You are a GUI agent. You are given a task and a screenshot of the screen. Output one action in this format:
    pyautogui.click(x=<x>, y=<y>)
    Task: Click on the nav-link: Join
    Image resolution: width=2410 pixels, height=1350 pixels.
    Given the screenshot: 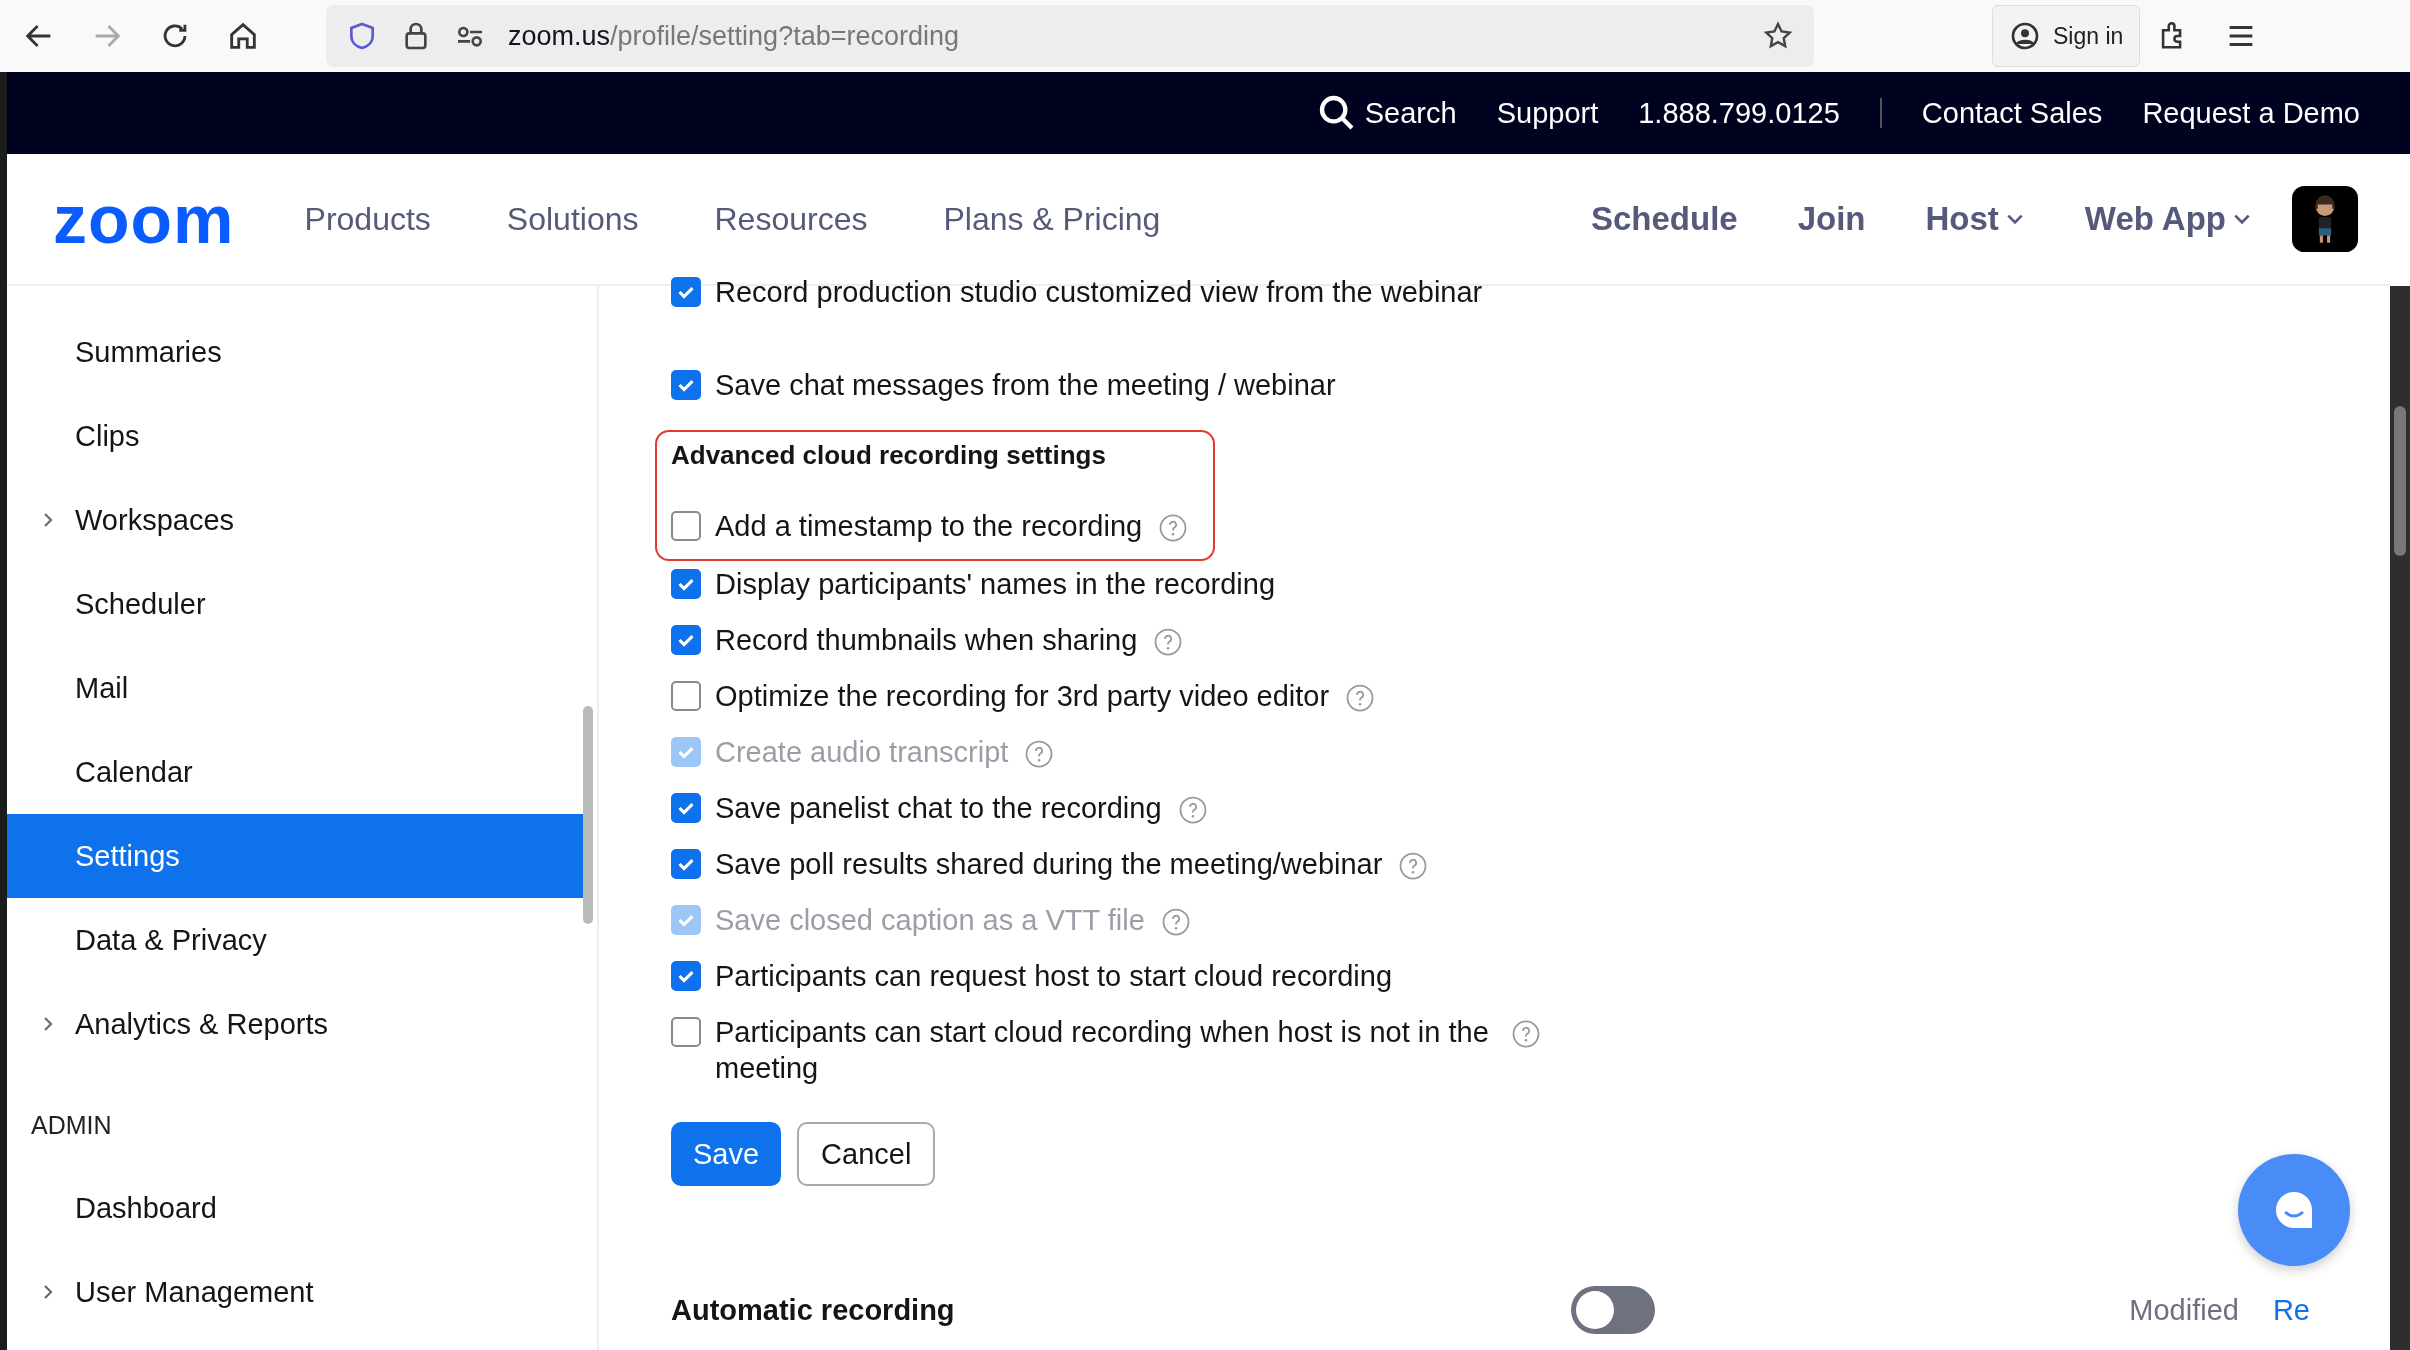 What is the action you would take?
    pyautogui.click(x=1831, y=219)
    